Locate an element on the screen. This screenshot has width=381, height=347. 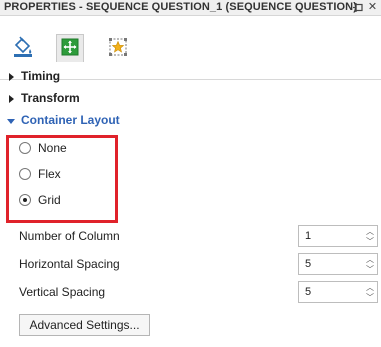
paint-bucket-icon is located at coordinates (23, 48).